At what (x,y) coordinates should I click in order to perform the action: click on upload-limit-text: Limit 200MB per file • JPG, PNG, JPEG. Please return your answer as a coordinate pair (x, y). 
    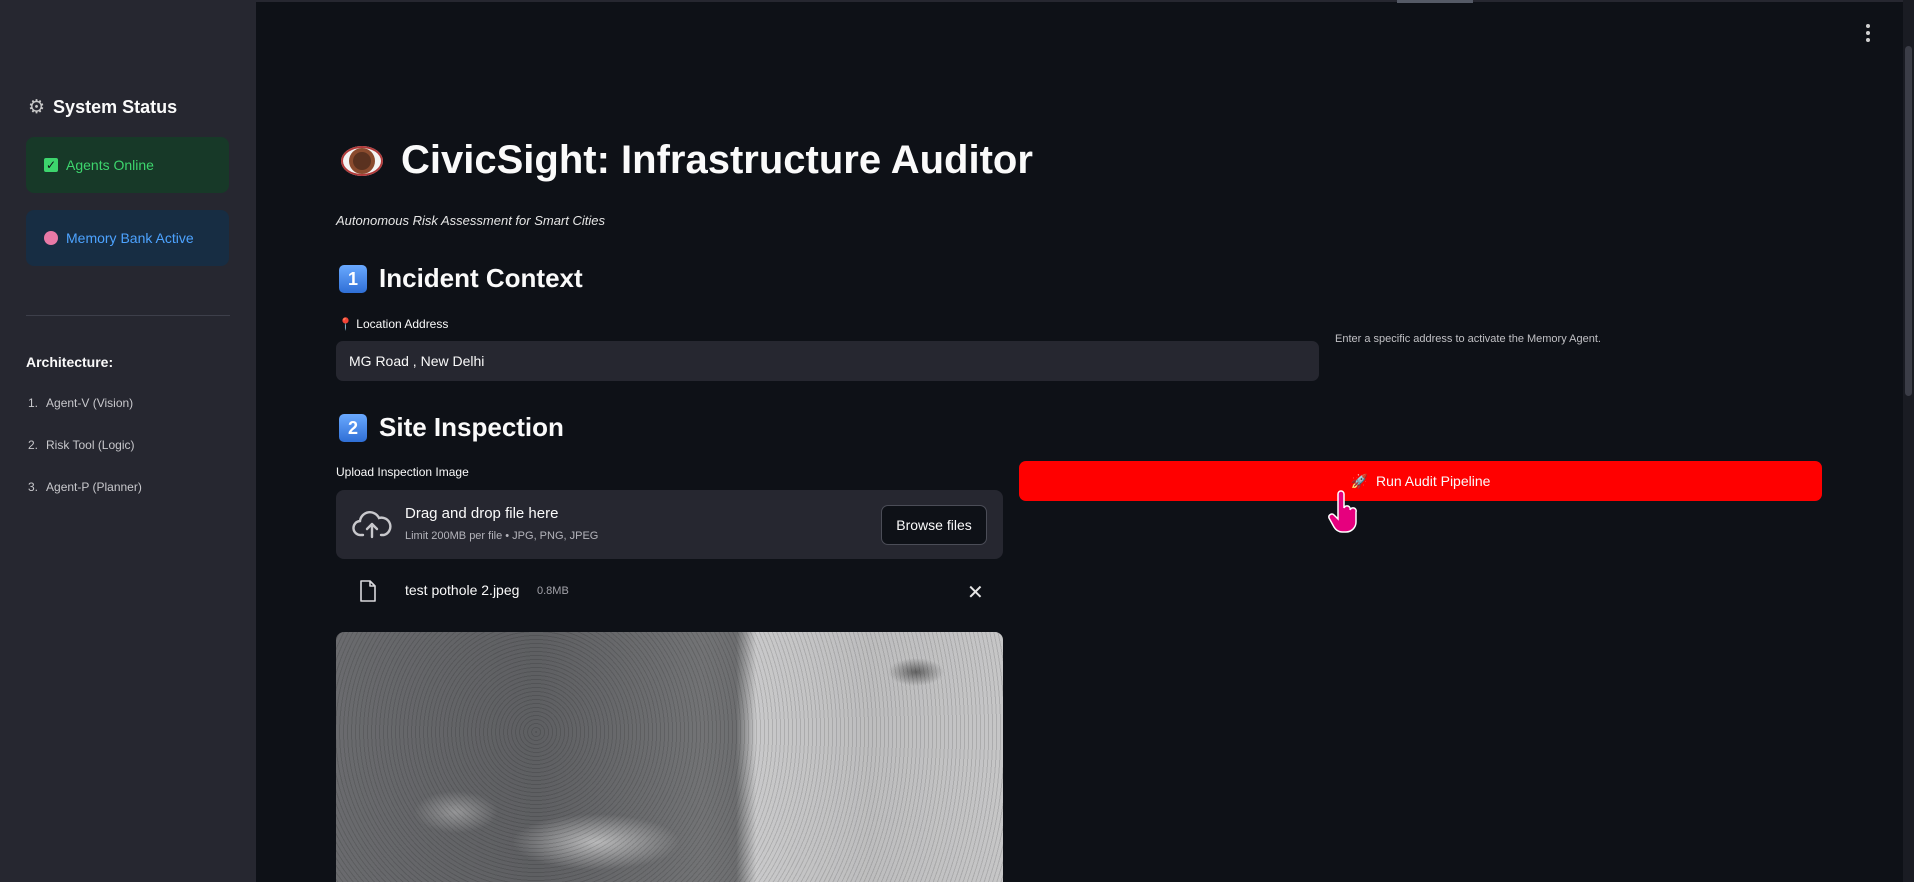
    Looking at the image, I should click on (502, 536).